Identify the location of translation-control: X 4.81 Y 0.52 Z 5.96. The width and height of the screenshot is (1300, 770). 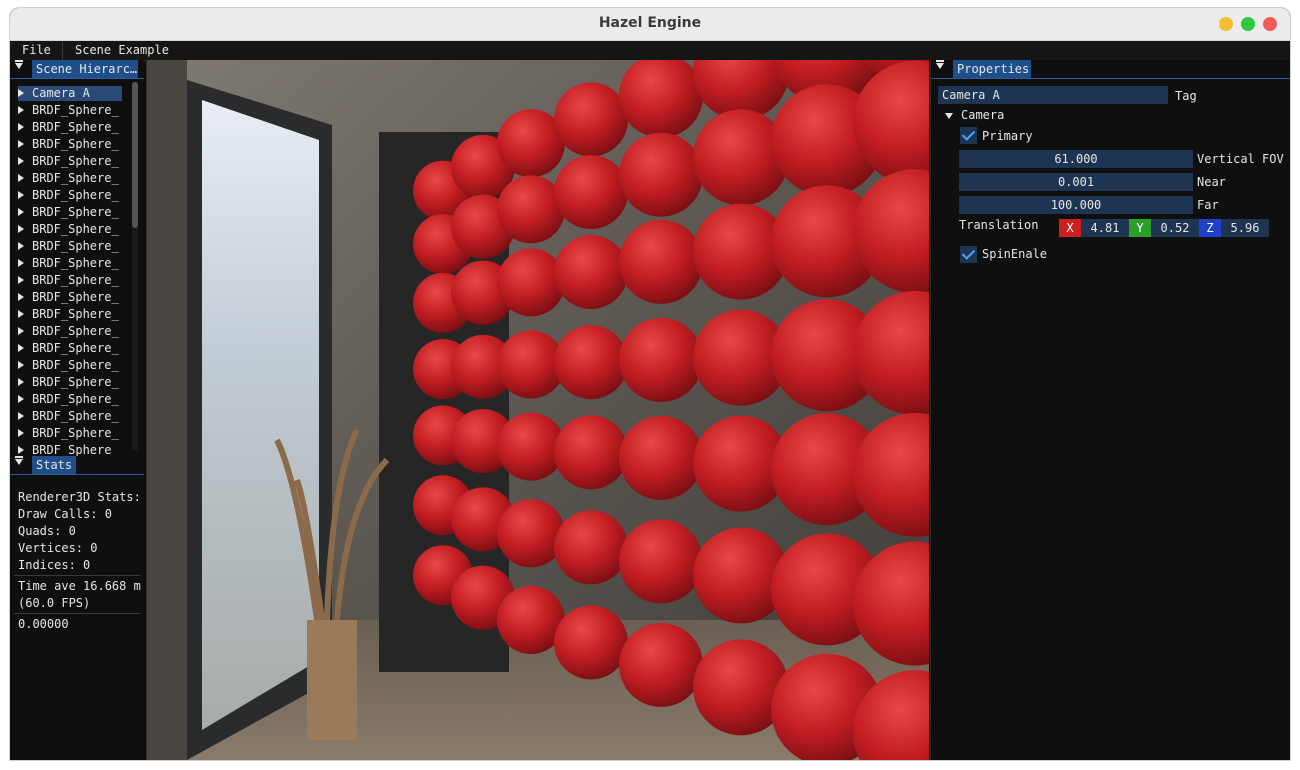
(1165, 228).